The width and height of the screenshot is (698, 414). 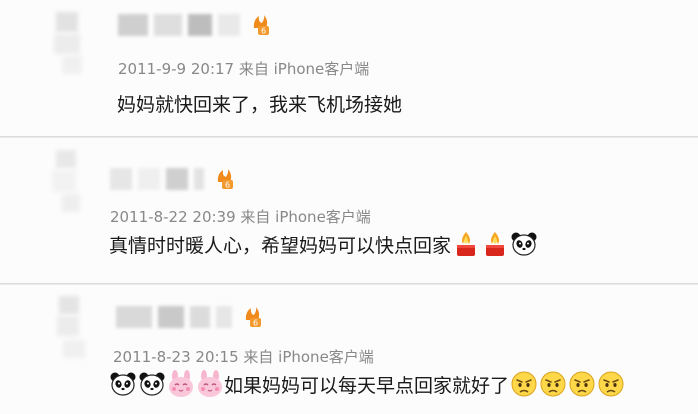 I want to click on comment-body: 如果妈妈可以每天早点回家就好了, so click(x=367, y=385).